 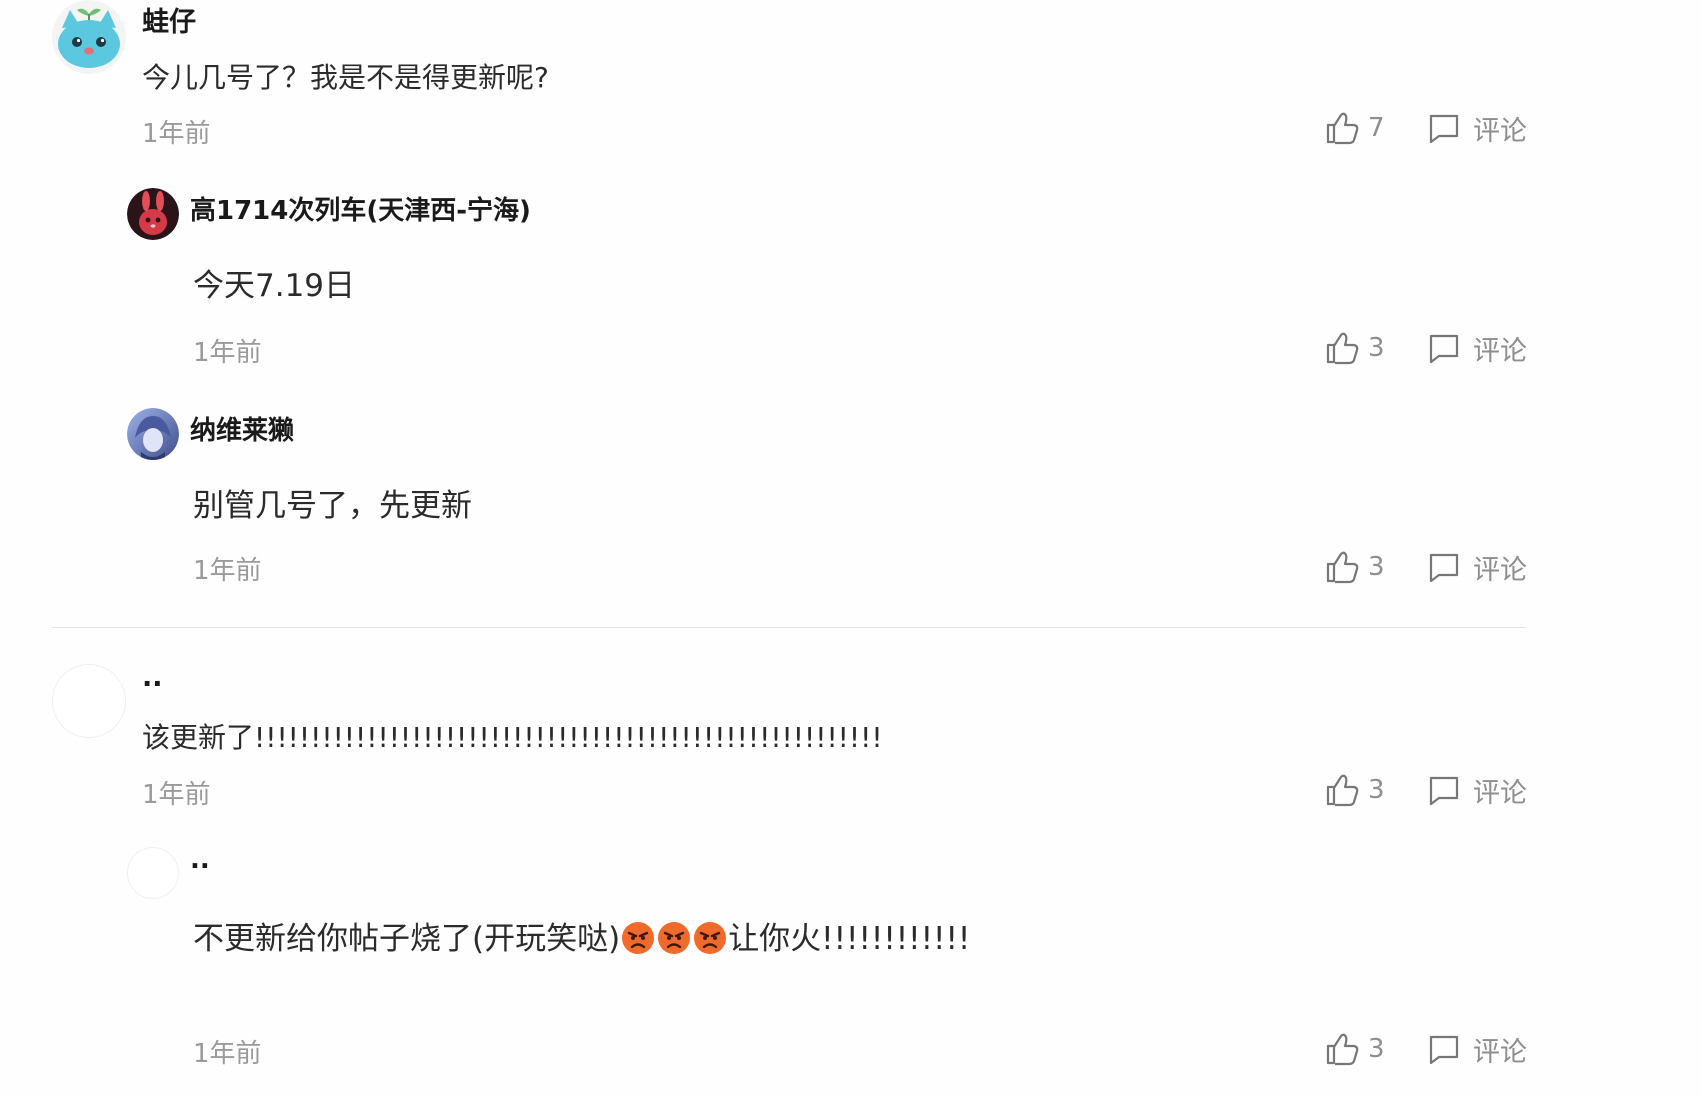 I want to click on like-button: 7, so click(x=1354, y=128).